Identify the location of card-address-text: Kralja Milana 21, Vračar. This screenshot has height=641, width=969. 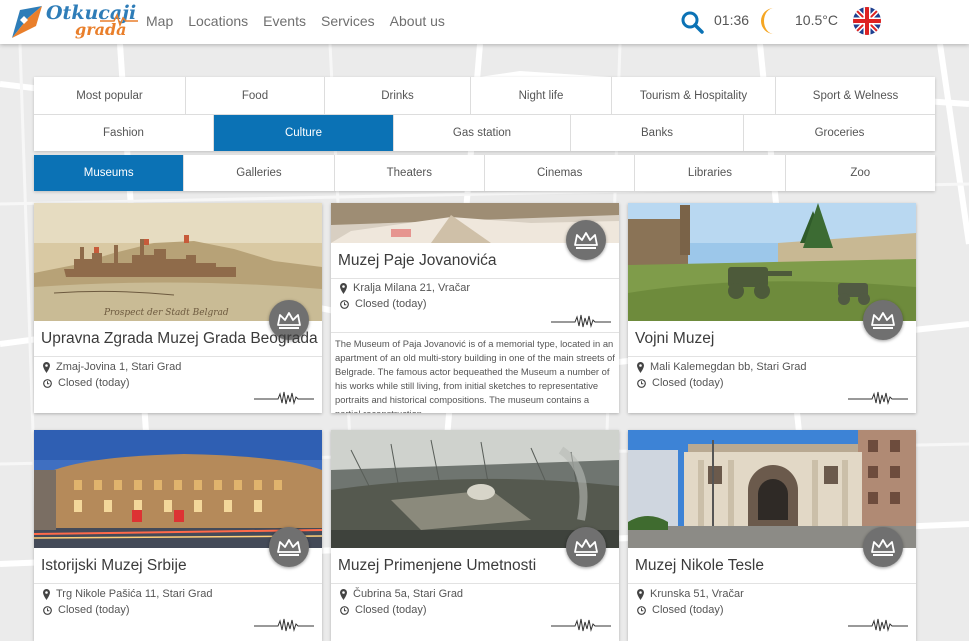
(411, 288).